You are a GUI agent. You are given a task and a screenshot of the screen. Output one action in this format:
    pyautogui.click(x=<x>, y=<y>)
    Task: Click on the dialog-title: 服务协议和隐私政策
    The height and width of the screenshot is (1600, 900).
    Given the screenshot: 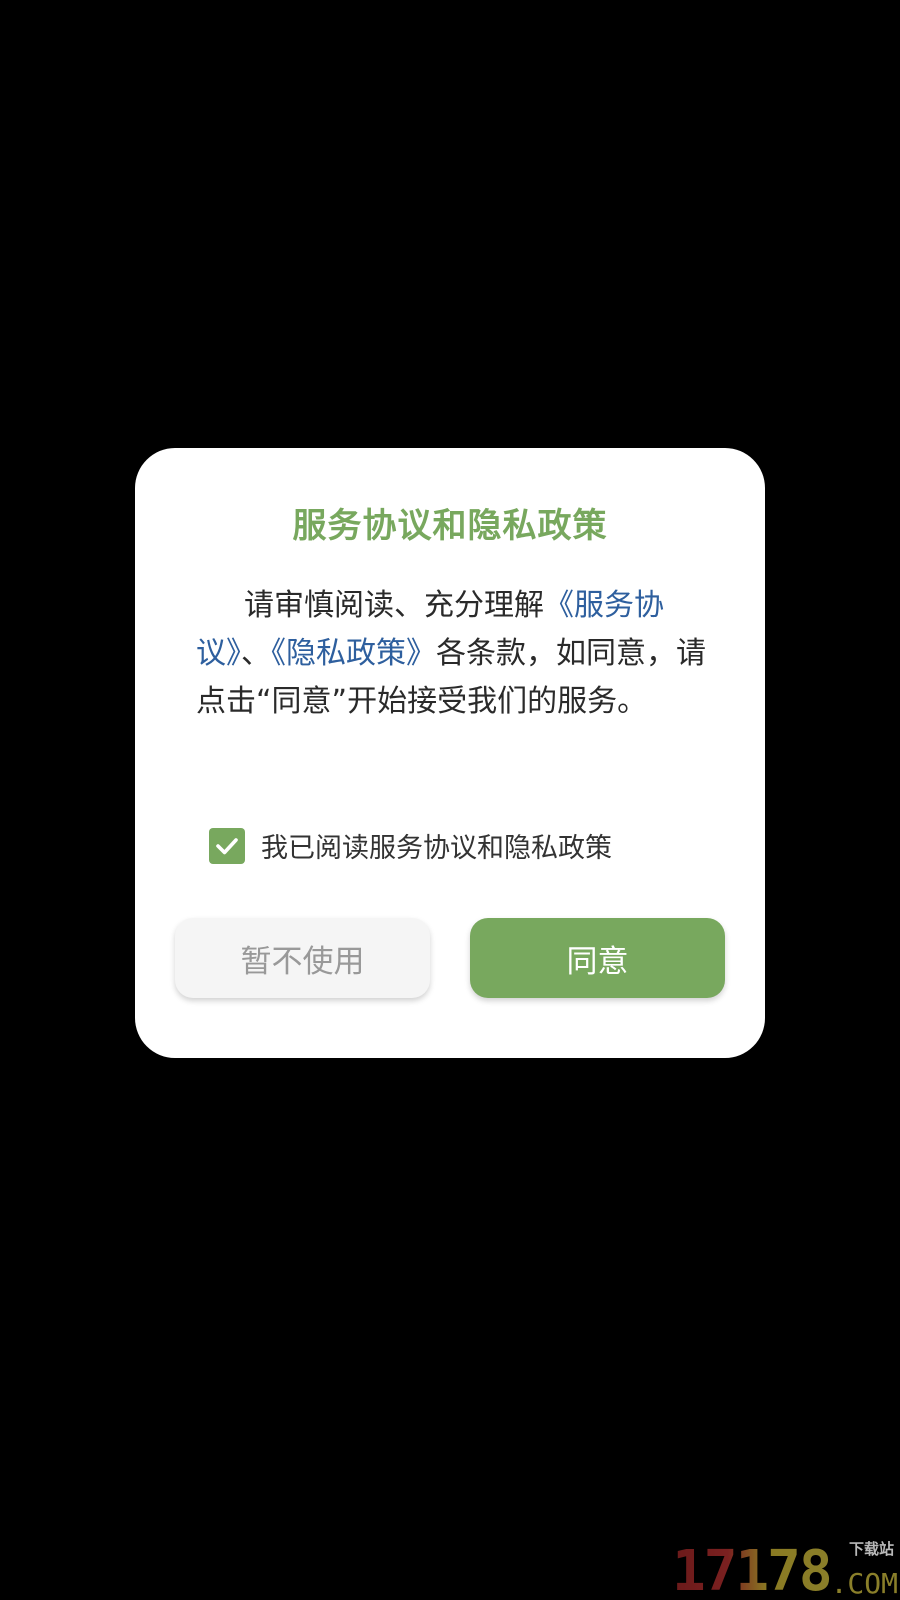 What is the action you would take?
    pyautogui.click(x=450, y=526)
    